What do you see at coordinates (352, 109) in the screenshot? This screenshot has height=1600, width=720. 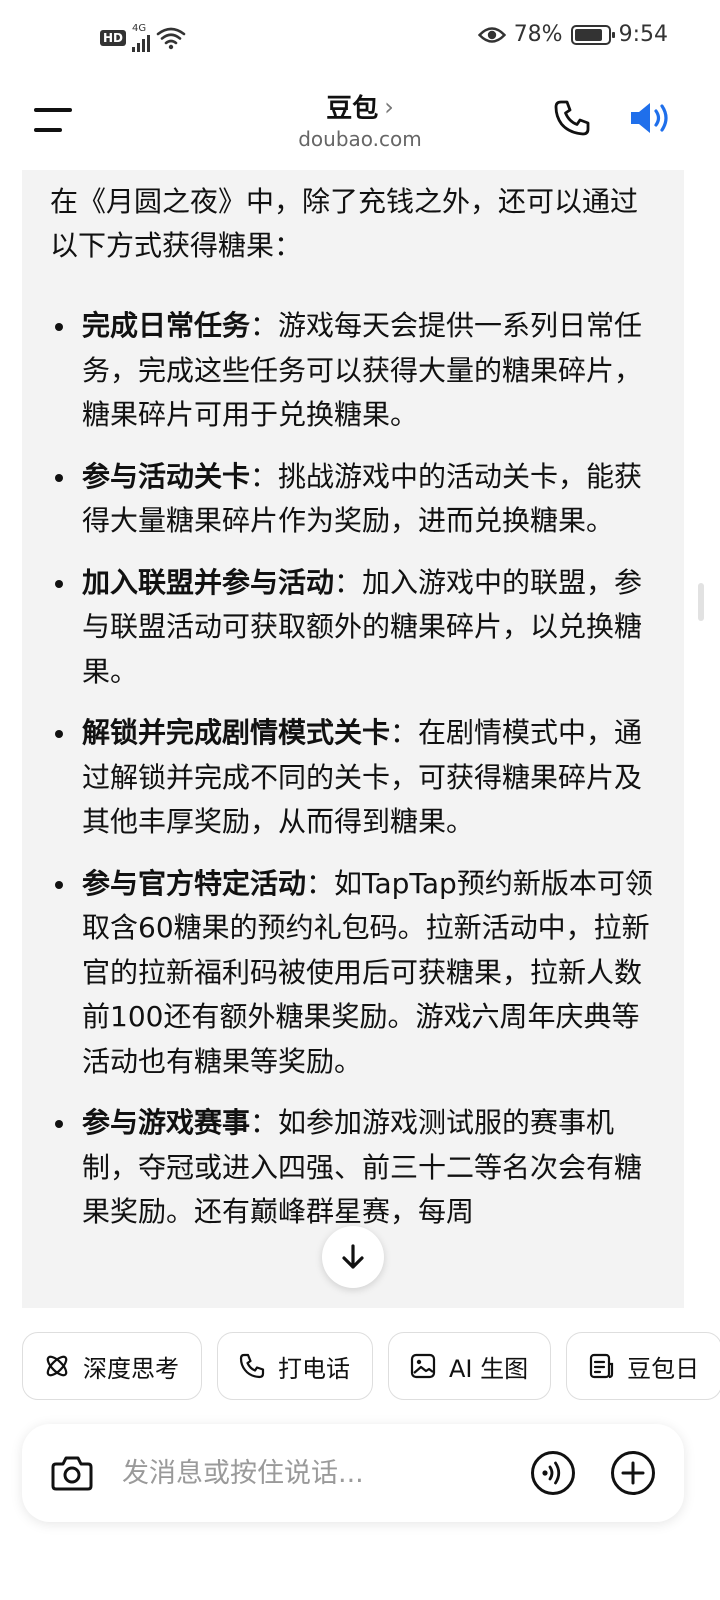 I see `bot-name: 豆包` at bounding box center [352, 109].